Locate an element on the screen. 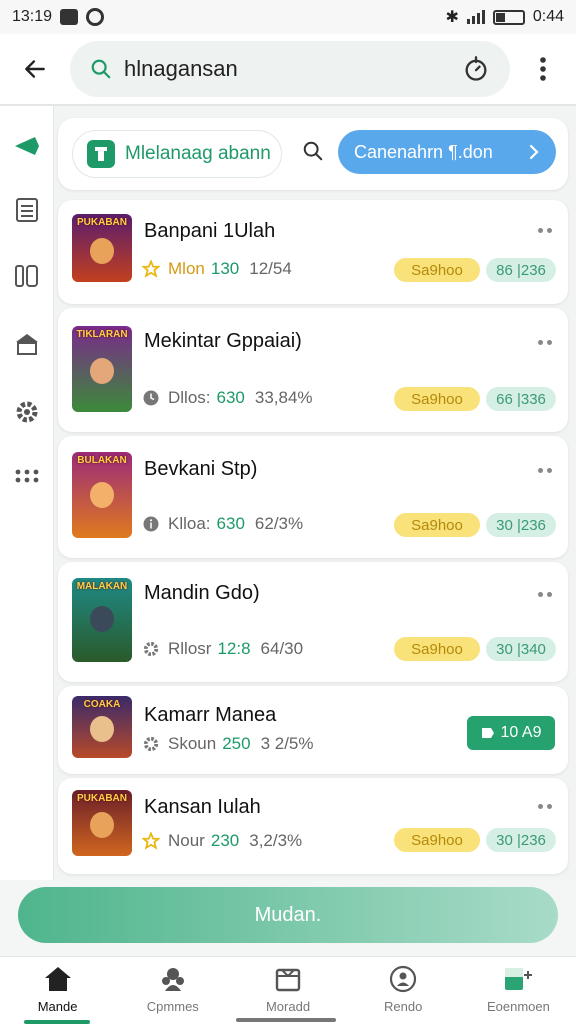 Image resolution: width=576 pixels, height=1024 pixels. search-icon is located at coordinates (101, 69).